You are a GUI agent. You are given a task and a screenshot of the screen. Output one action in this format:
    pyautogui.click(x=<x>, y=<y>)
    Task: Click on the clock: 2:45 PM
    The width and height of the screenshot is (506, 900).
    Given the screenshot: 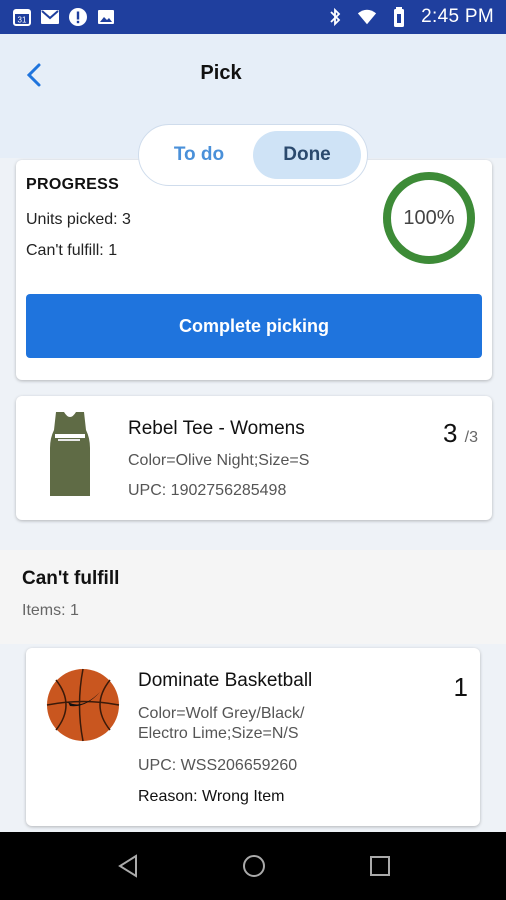 What is the action you would take?
    pyautogui.click(x=457, y=16)
    